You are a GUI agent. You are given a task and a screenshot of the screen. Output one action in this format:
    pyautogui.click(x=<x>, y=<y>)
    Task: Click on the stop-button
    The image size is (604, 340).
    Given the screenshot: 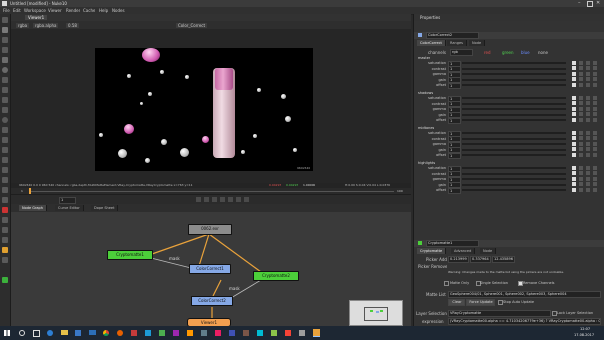 What is the action you would take?
    pyautogui.click(x=222, y=199)
    